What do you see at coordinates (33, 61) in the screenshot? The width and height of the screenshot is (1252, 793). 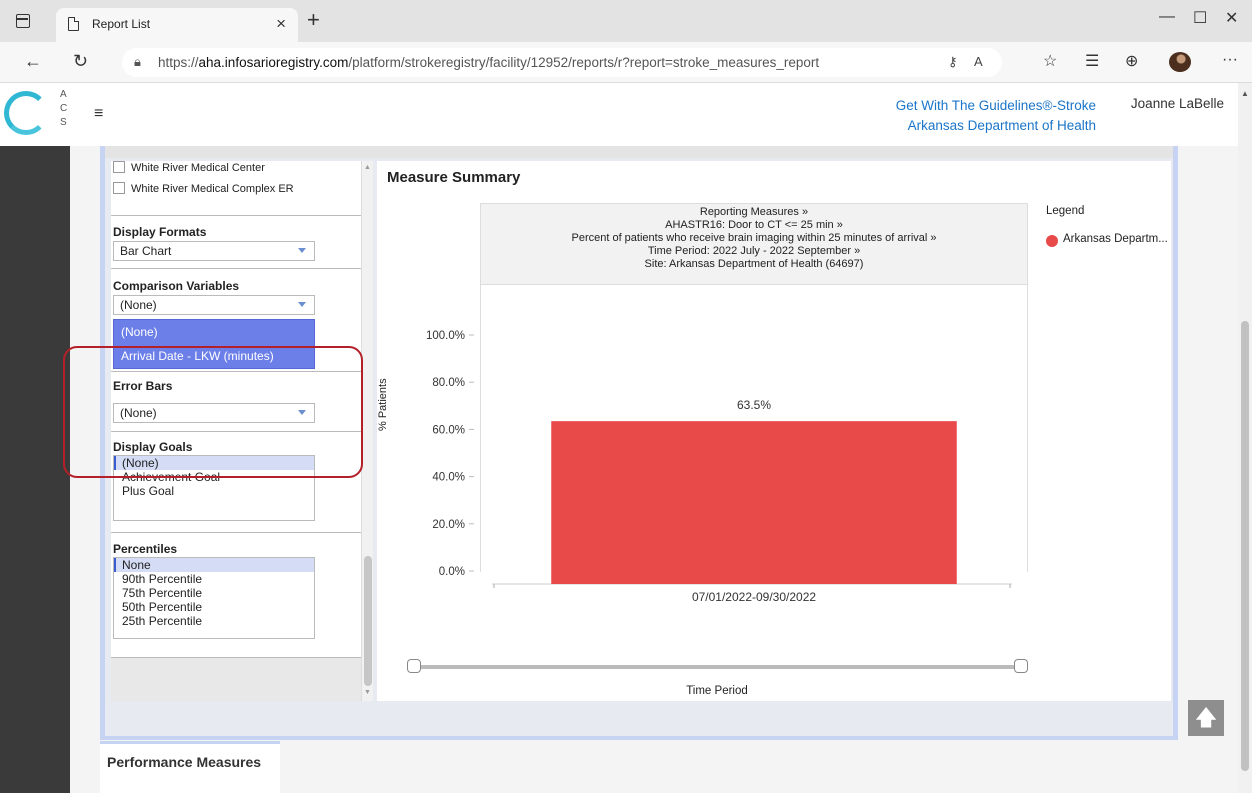 I see `back-icon: ←` at bounding box center [33, 61].